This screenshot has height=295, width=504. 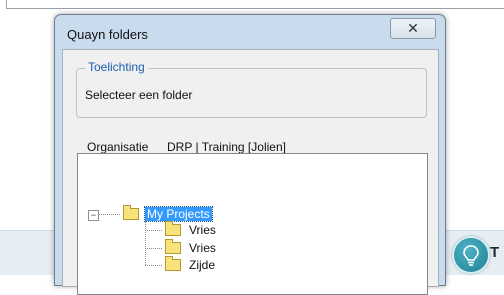 What do you see at coordinates (251, 89) in the screenshot?
I see `description-groupbox: Toelichting Selecteer een folder` at bounding box center [251, 89].